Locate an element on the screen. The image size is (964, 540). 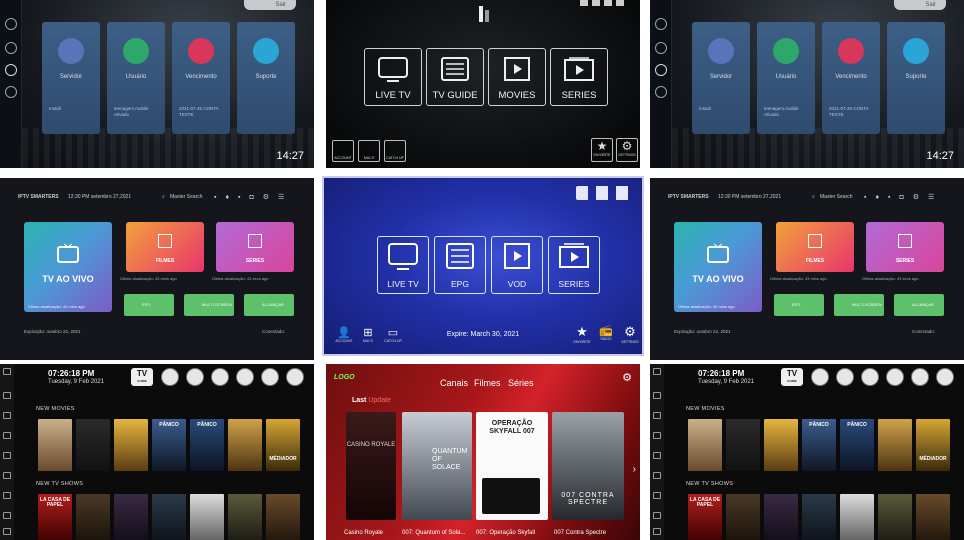
gear-icon: ⚙ is located at coordinates (627, 377).